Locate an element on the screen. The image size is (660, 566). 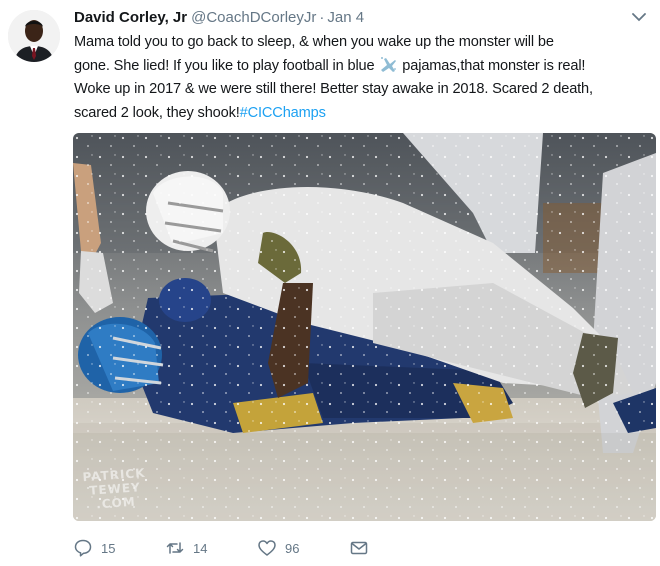
tweet-text-line4: scared 2 look, they shook! is located at coordinates (157, 112).